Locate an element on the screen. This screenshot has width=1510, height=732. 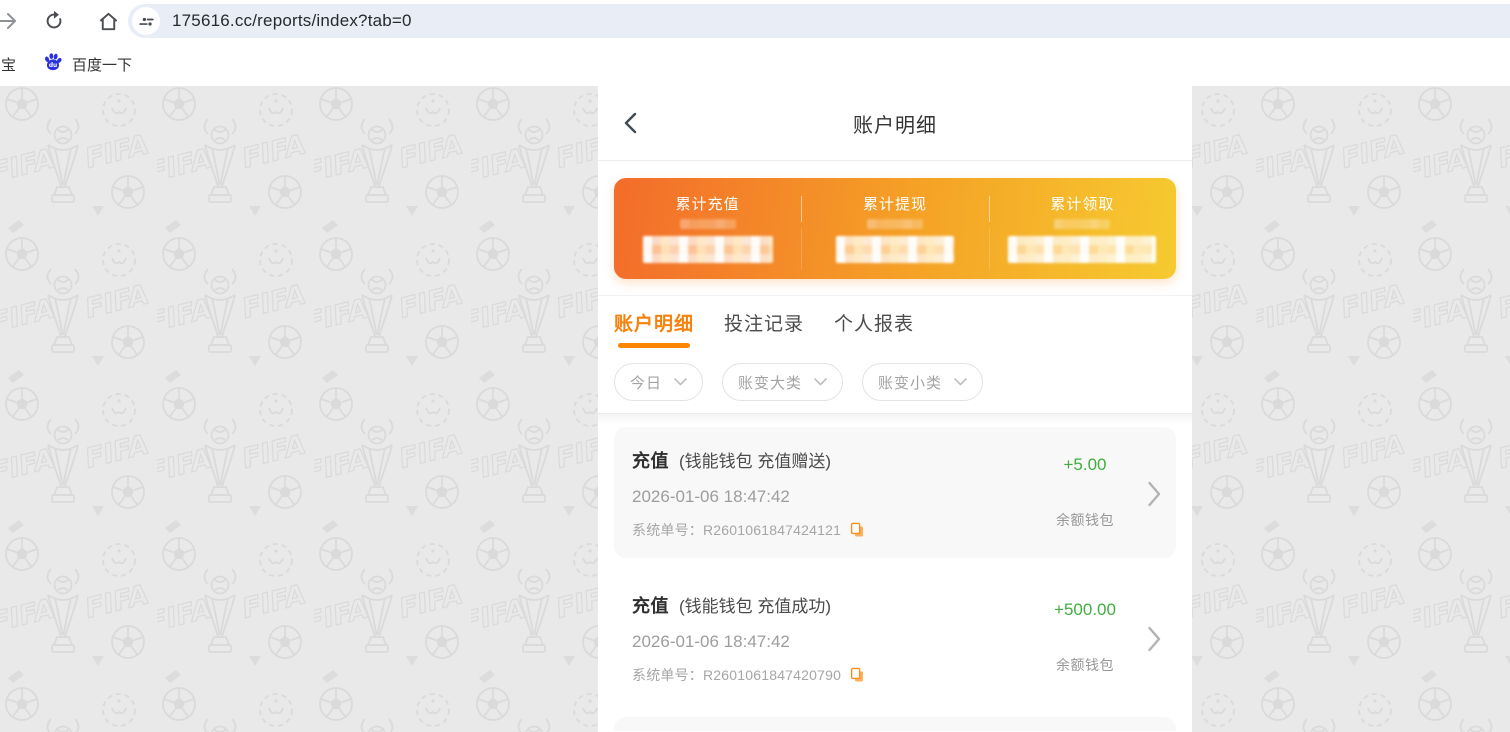
home-icon is located at coordinates (108, 21).